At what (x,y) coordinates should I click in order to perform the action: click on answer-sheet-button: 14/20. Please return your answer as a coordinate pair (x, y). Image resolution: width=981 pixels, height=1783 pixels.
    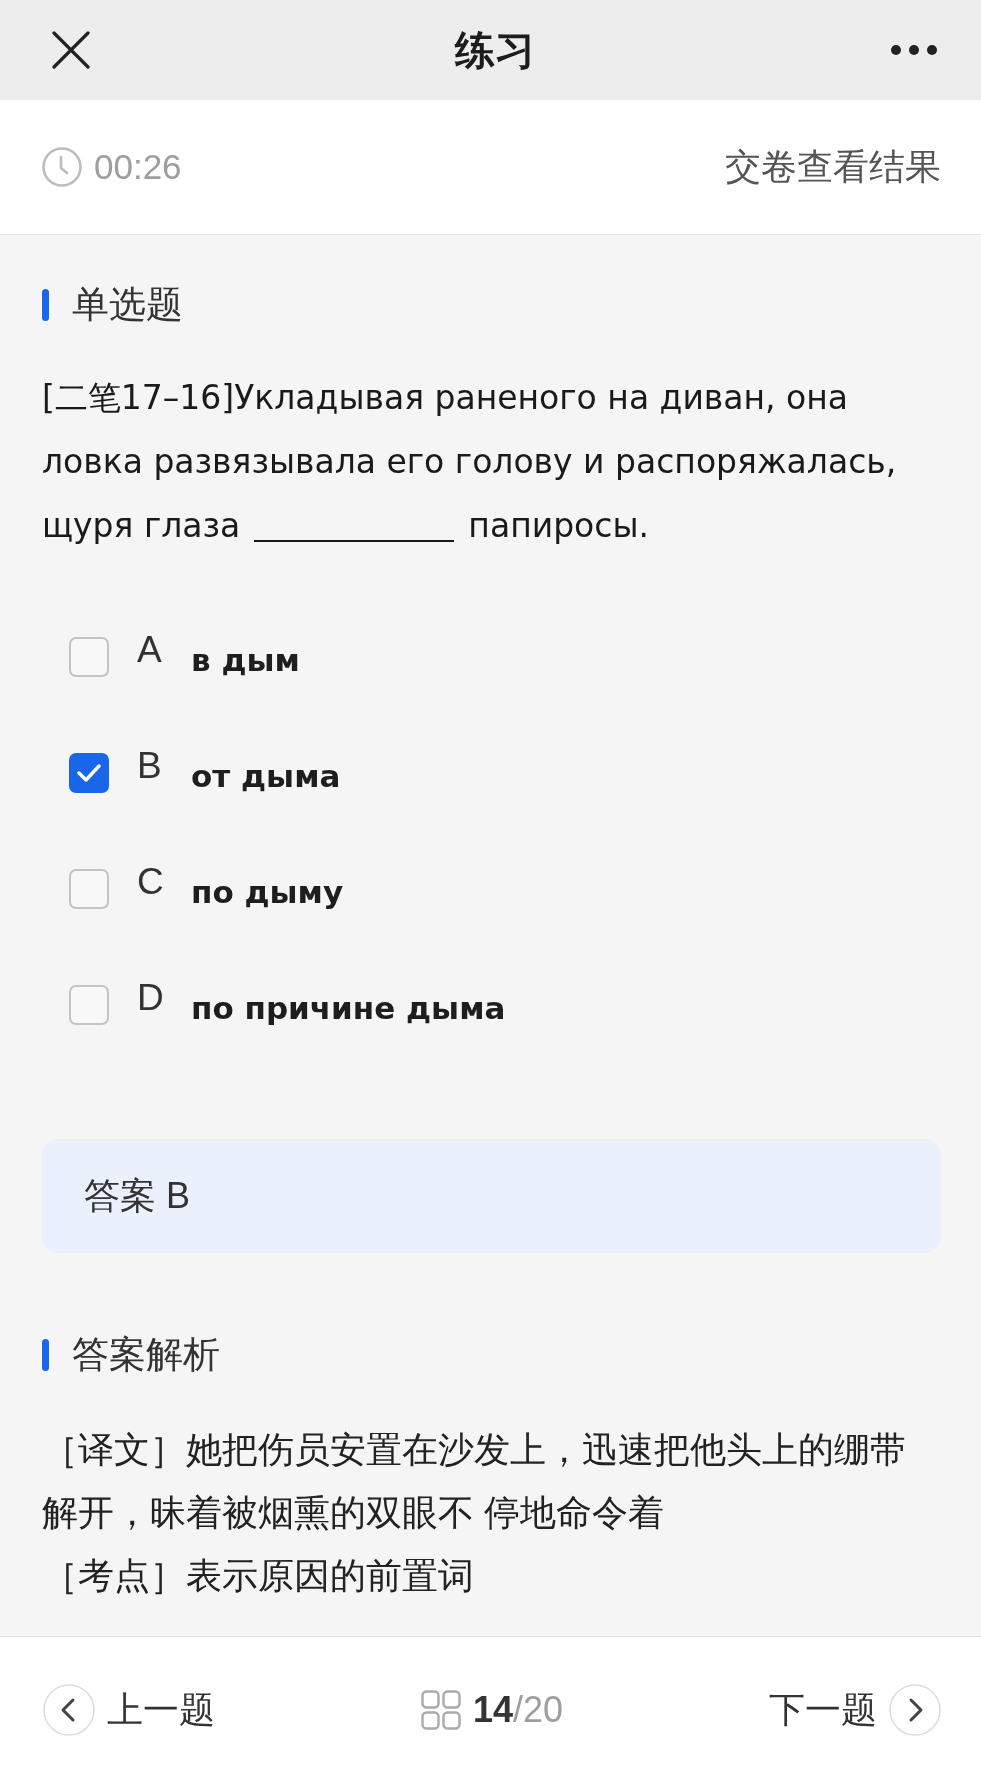
    Looking at the image, I should click on (492, 1710).